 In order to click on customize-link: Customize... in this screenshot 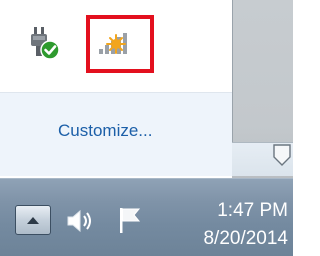, I will do `click(105, 131)`.